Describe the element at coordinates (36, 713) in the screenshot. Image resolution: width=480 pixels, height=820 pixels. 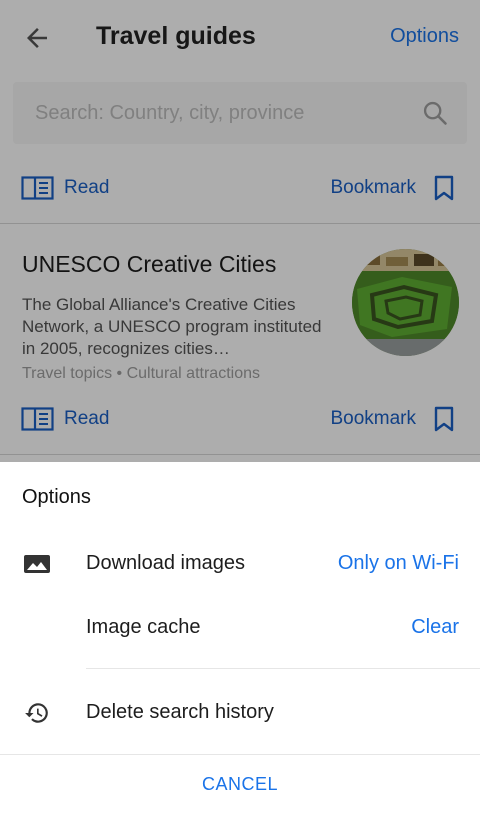
I see `history-icon` at that location.